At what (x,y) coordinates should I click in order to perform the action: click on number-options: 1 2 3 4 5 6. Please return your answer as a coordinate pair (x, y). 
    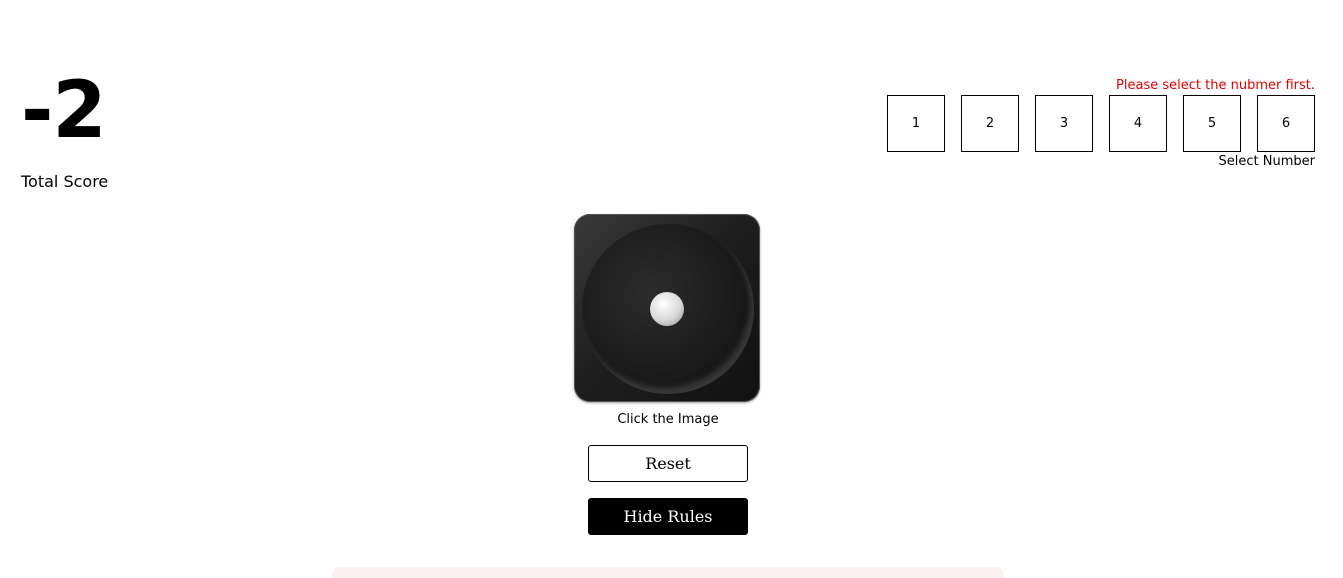
    Looking at the image, I should click on (1101, 123).